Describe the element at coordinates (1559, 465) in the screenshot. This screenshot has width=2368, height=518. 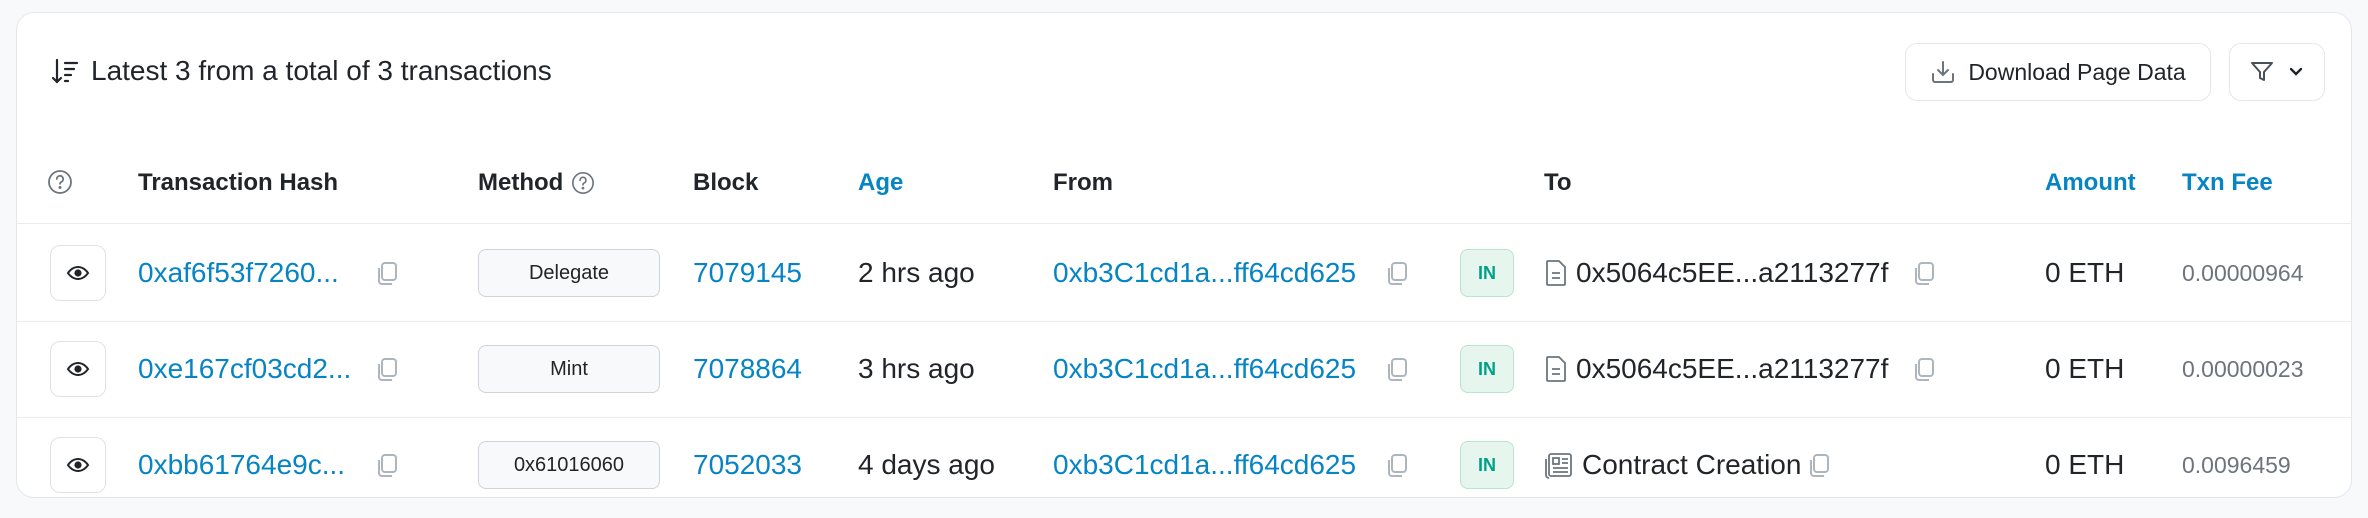
I see `contract-creation-icon` at that location.